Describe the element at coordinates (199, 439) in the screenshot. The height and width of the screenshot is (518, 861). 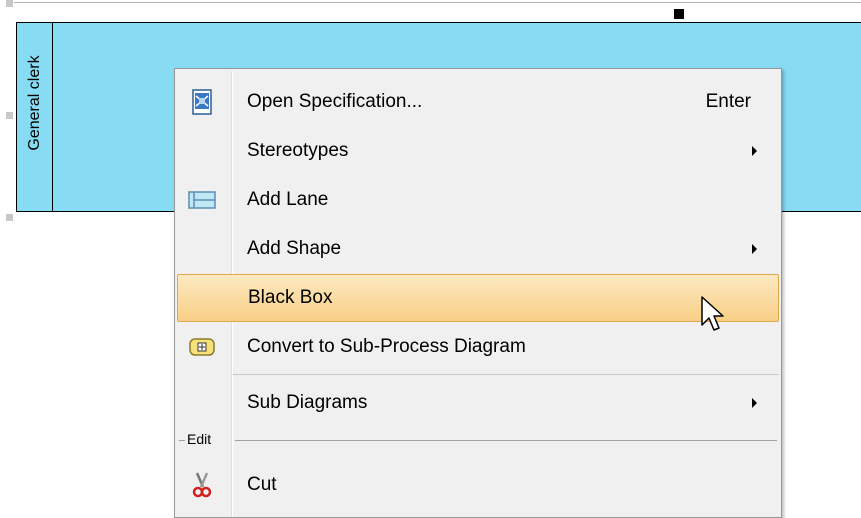
I see `group-label: Edit` at that location.